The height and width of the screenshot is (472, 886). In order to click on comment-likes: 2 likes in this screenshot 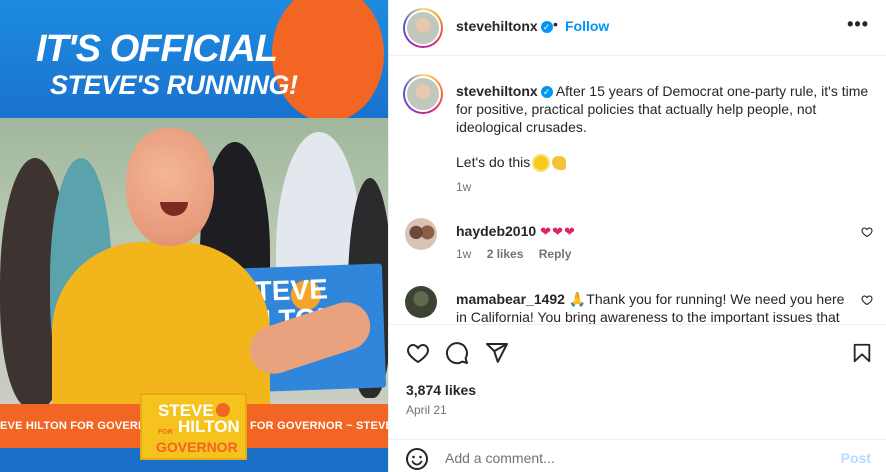, I will do `click(505, 254)`.